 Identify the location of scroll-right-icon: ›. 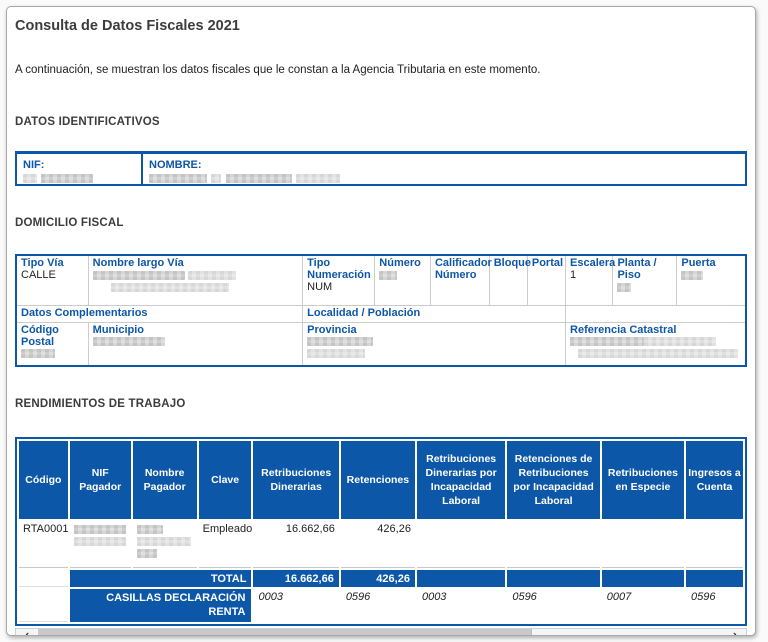
(735, 631).